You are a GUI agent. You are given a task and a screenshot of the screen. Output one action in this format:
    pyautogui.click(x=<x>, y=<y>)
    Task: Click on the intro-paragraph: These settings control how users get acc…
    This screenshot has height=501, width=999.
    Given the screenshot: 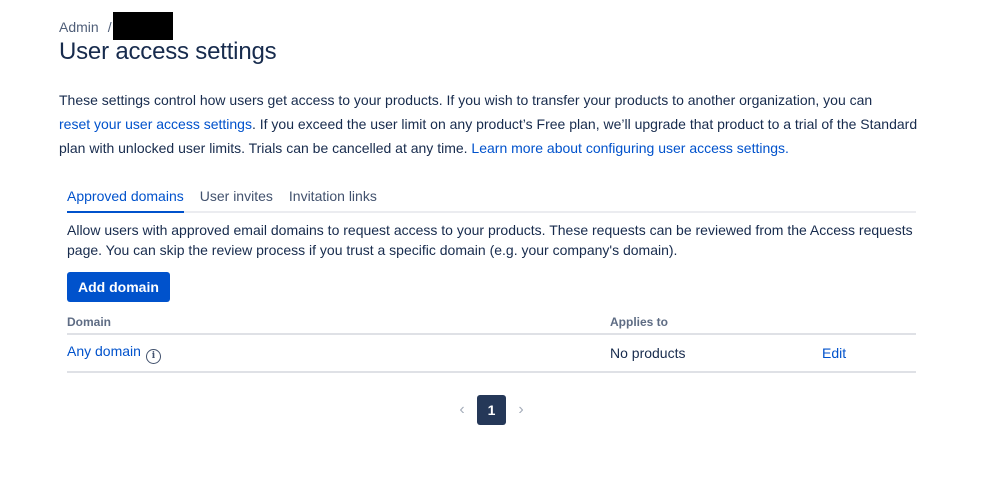 What is the action you would take?
    pyautogui.click(x=494, y=124)
    